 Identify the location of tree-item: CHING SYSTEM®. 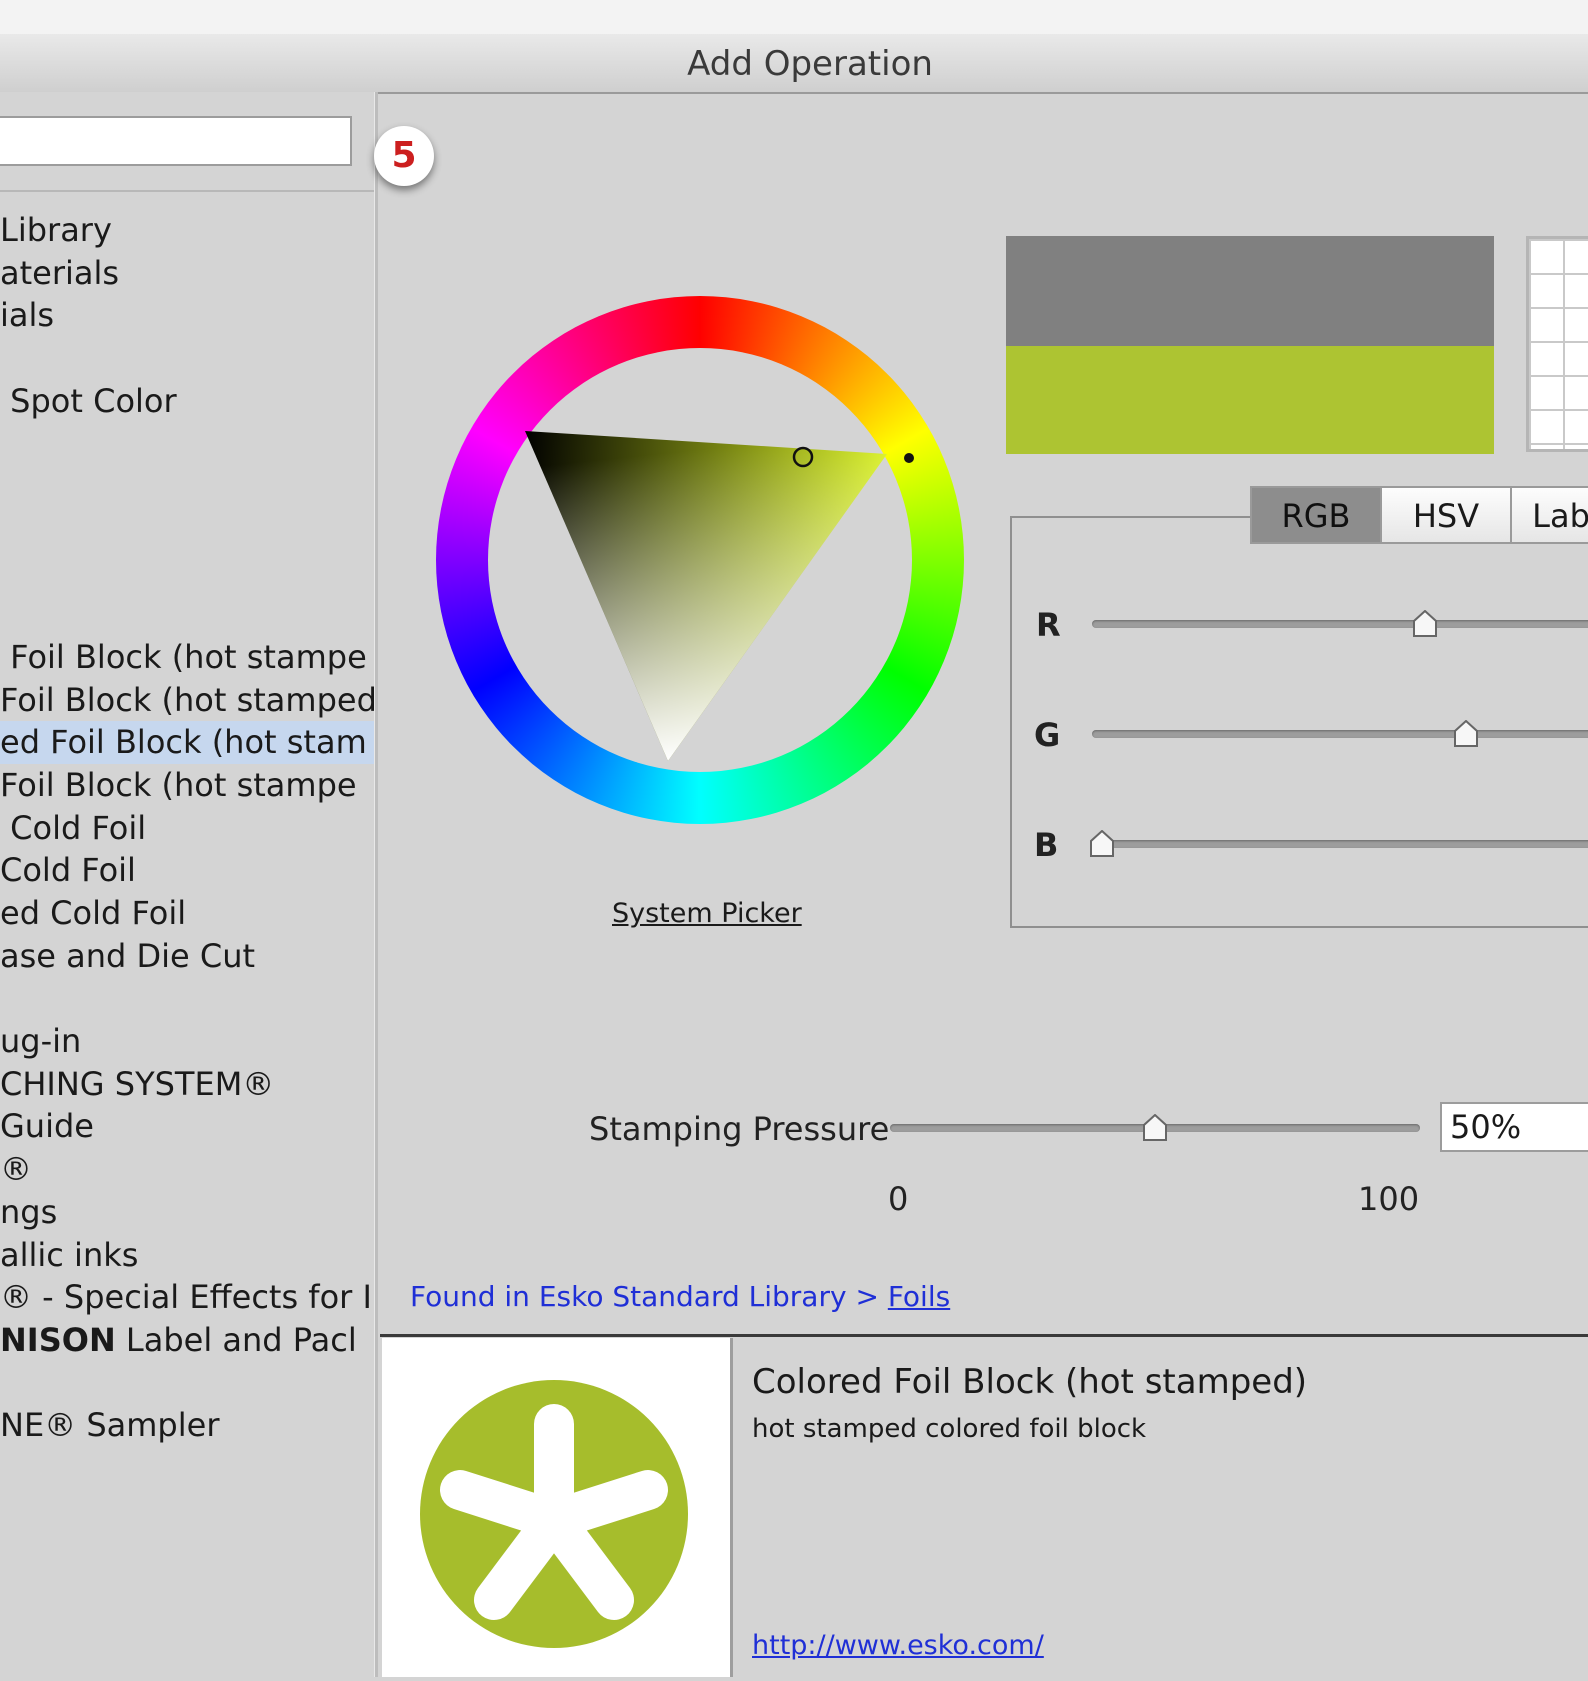
(187, 1084).